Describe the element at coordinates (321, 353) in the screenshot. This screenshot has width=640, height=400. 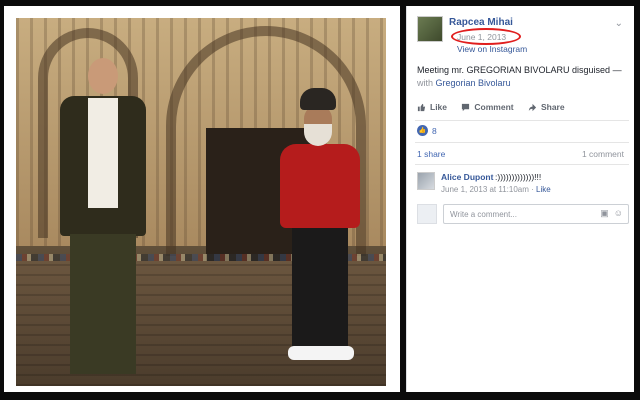
I see `person-right-shoes` at that location.